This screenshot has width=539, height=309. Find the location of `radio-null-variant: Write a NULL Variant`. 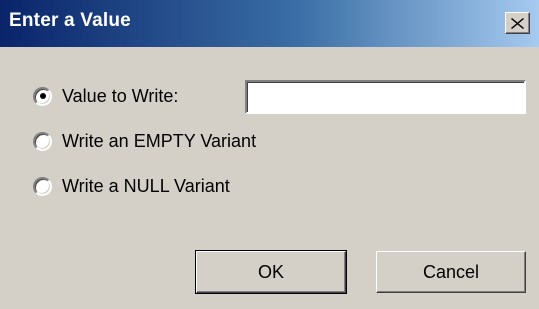

radio-null-variant: Write a NULL Variant is located at coordinates (131, 186).